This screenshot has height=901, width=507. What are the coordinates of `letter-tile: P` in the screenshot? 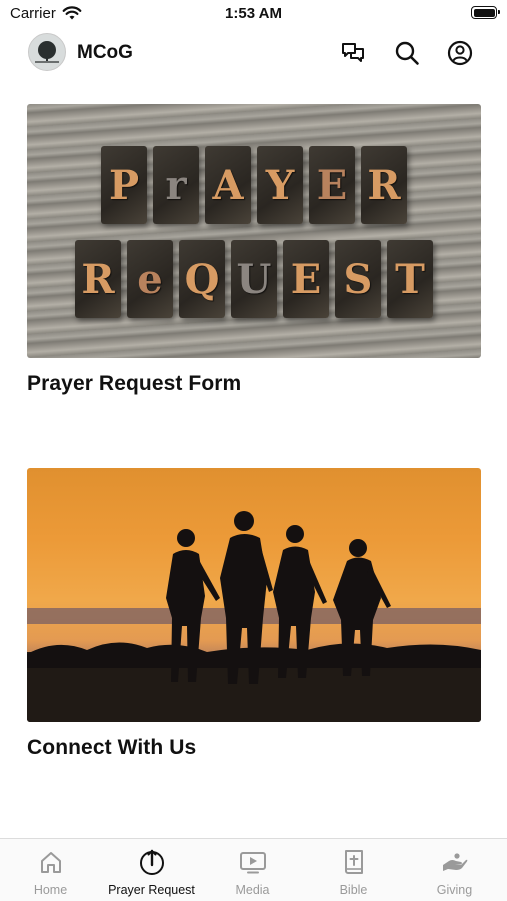 It's located at (124, 185).